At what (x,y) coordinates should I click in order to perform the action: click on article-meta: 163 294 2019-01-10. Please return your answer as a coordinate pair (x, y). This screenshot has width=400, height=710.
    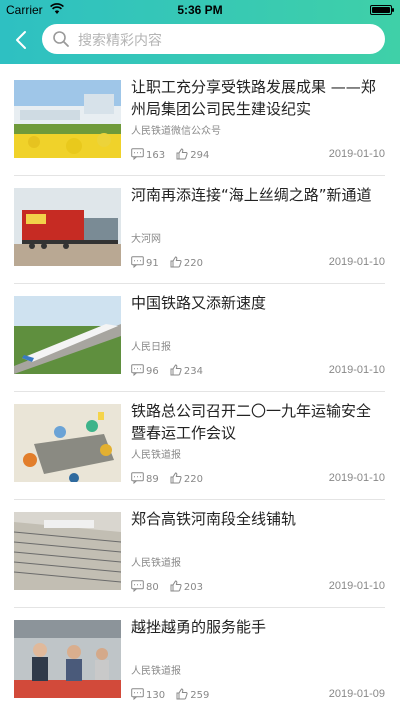
    Looking at the image, I should click on (258, 155).